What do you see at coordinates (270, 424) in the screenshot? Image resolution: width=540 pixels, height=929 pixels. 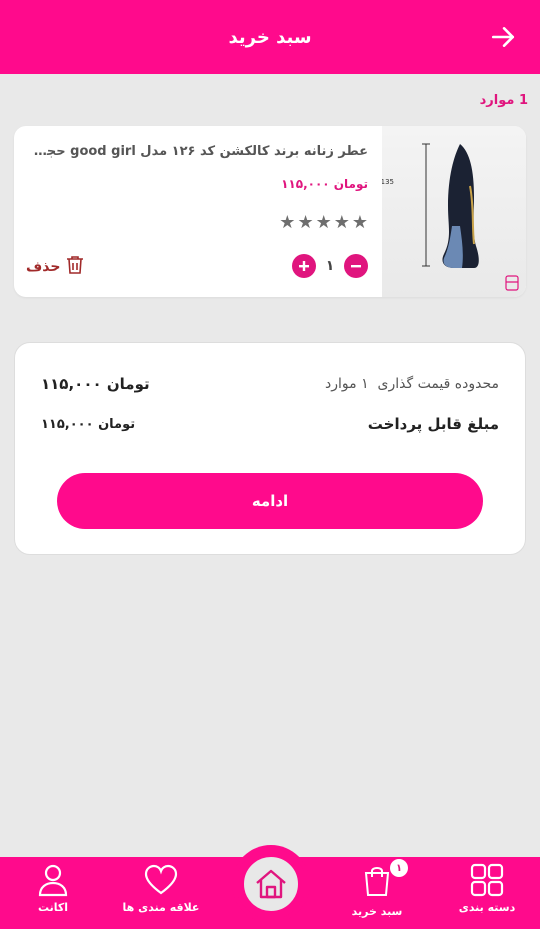 I see `payable-row: مبلغ قابل پرداخت تومان ۱۱۵,۰۰۰` at bounding box center [270, 424].